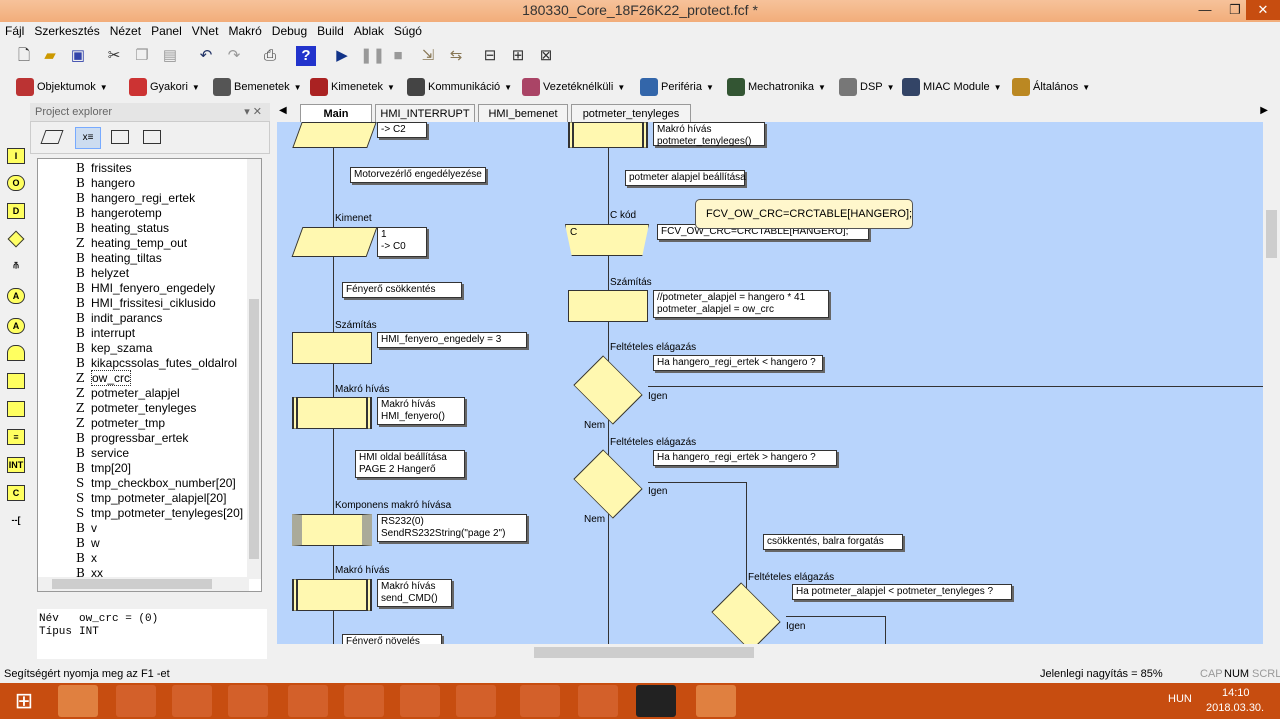 The width and height of the screenshot is (1280, 719). What do you see at coordinates (709, 134) in the screenshot?
I see `comment: Makró hívás potmeter_tenyleges()` at bounding box center [709, 134].